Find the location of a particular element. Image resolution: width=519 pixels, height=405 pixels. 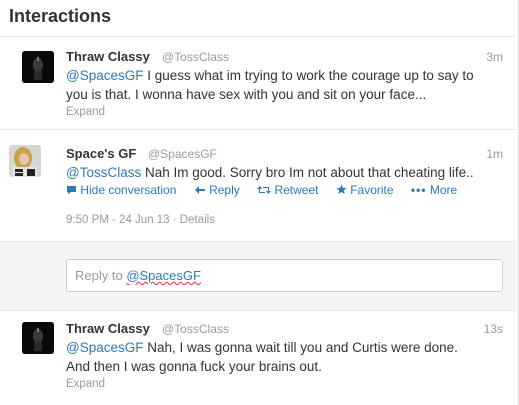

ellipsis-icon: ••• is located at coordinates (418, 190).